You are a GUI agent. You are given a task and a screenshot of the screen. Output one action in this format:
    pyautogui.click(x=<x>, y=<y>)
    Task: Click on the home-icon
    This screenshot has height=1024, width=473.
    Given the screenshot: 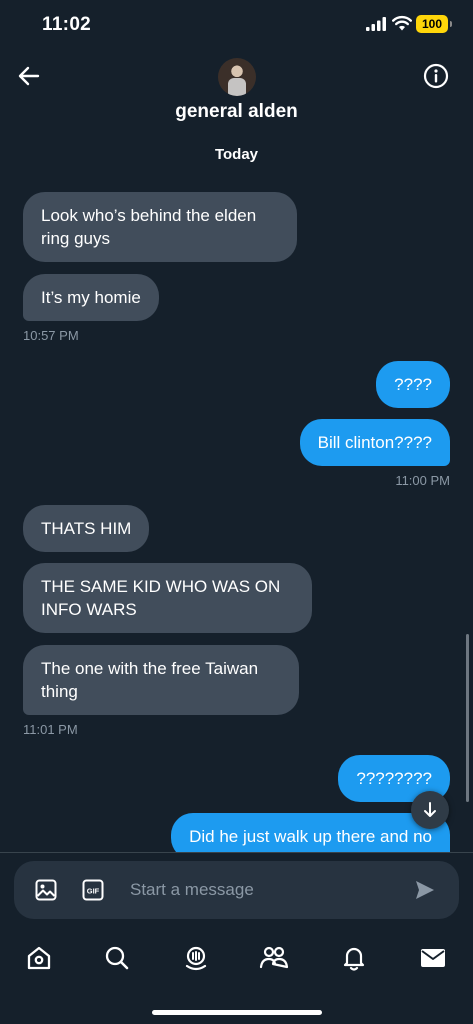 What is the action you would take?
    pyautogui.click(x=39, y=958)
    